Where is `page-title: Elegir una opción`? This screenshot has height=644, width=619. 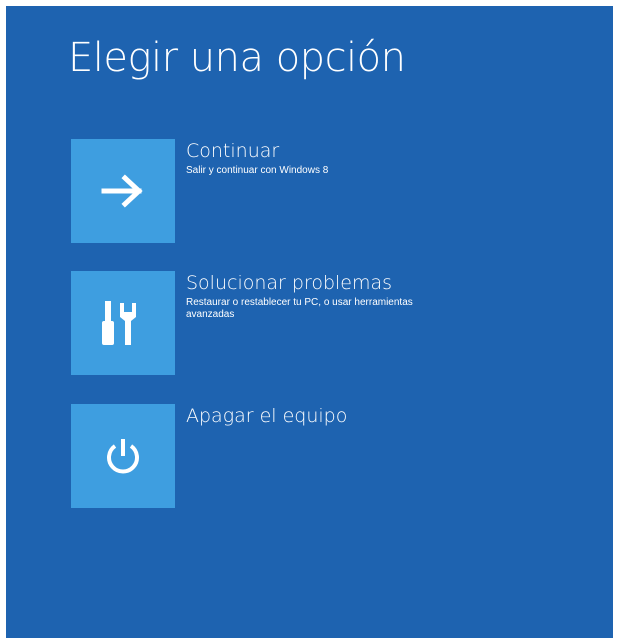 page-title: Elegir una opción is located at coordinates (237, 58).